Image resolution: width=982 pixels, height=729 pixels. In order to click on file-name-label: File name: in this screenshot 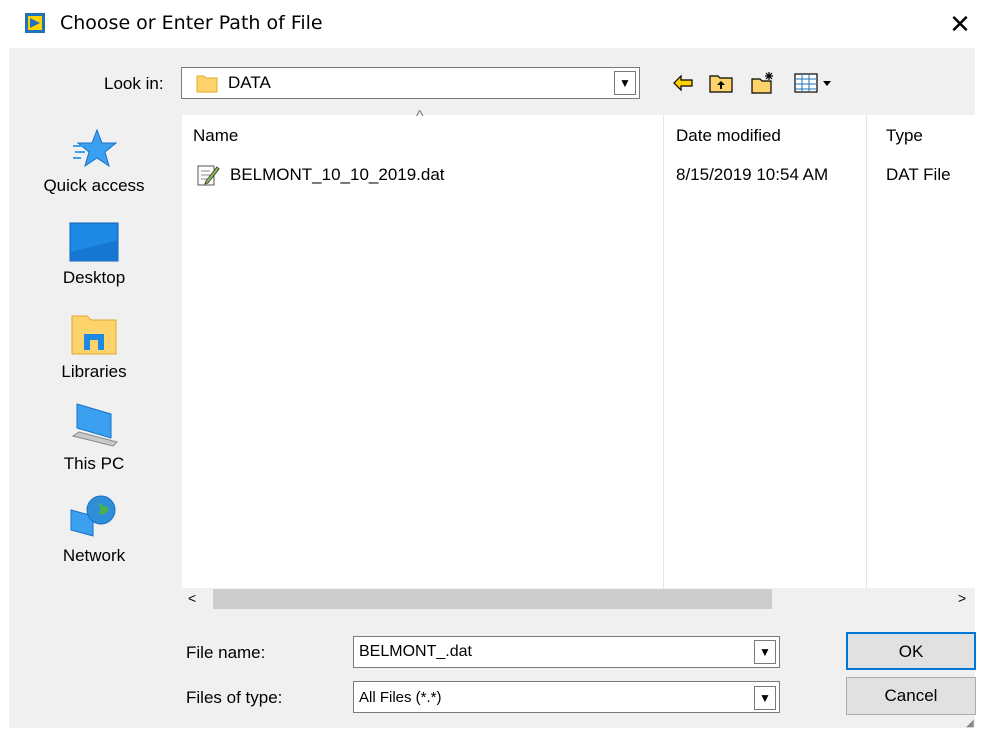, I will do `click(226, 652)`.